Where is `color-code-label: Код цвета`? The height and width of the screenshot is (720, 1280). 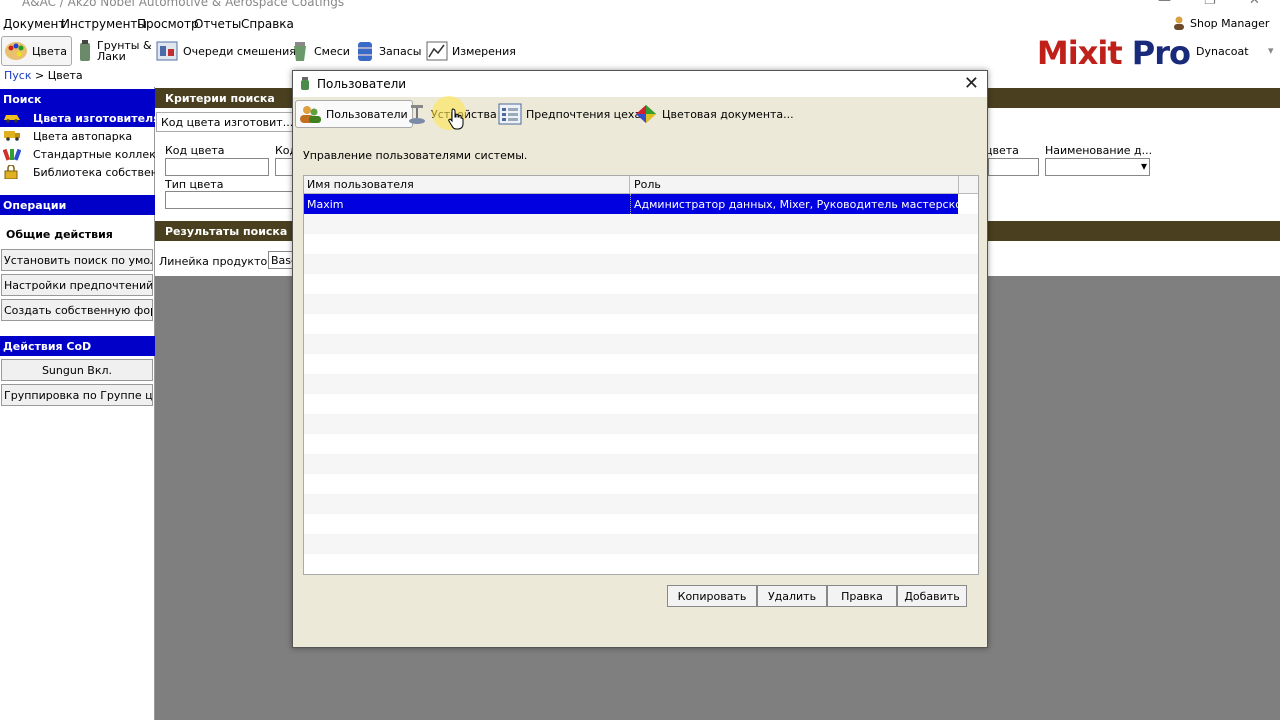
color-code-label: Код цвета is located at coordinates (195, 150).